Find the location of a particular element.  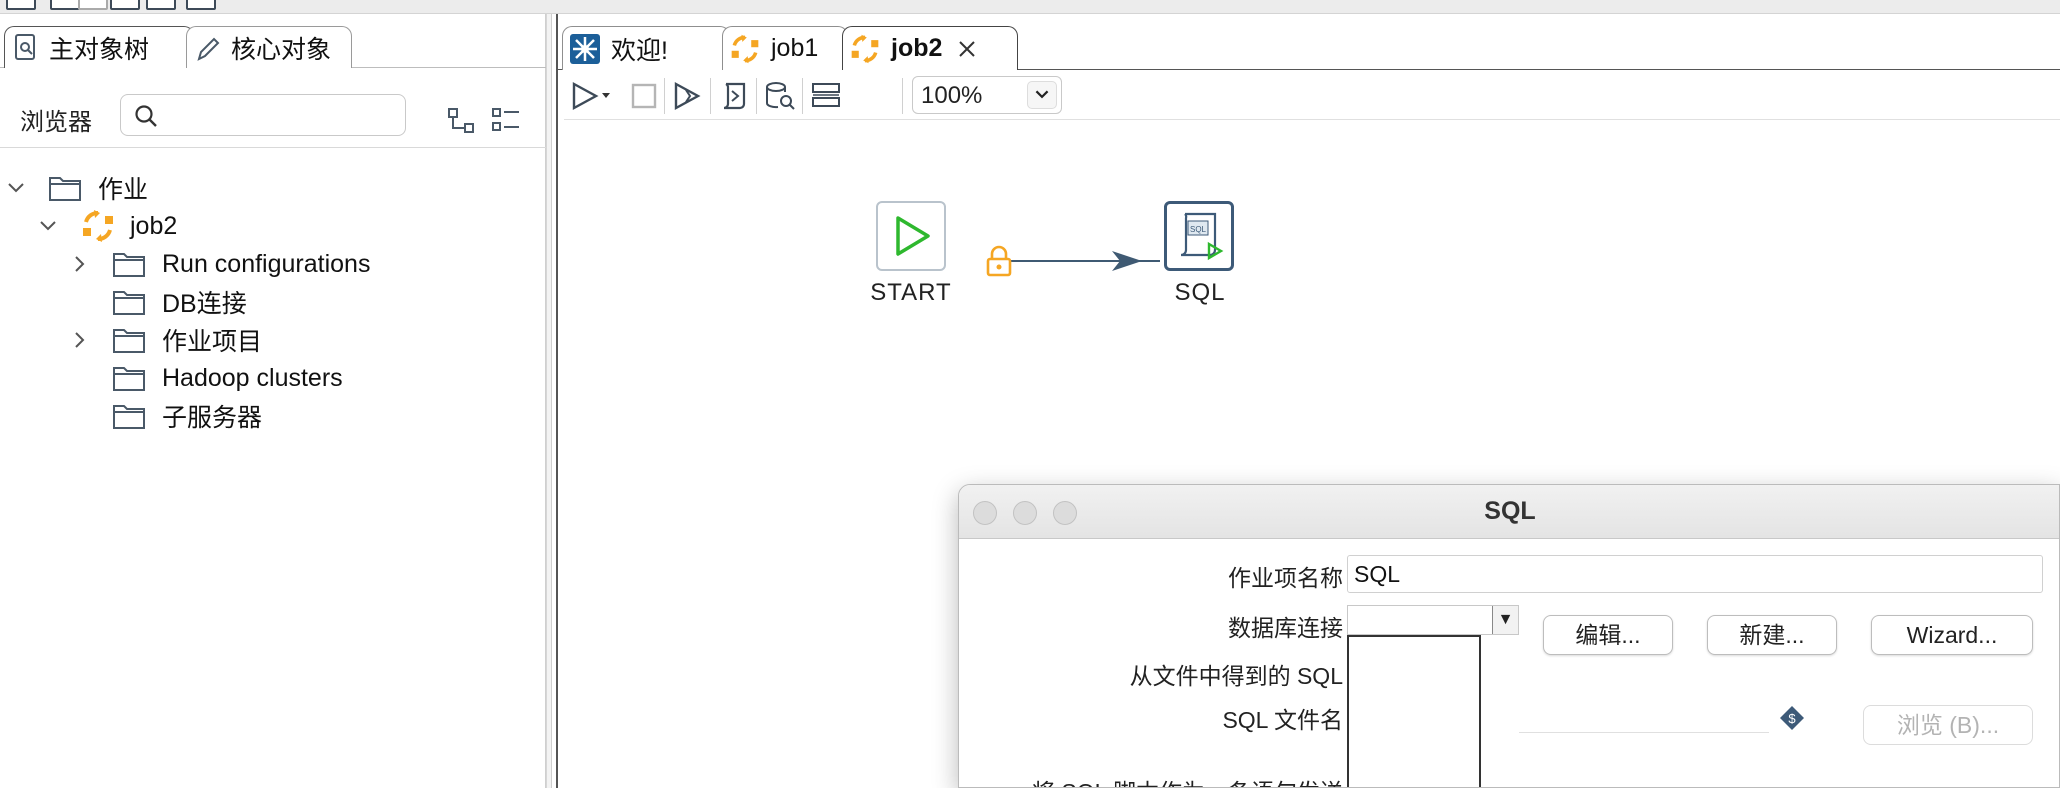

tab-core-objects: 核心对象 is located at coordinates (269, 47).